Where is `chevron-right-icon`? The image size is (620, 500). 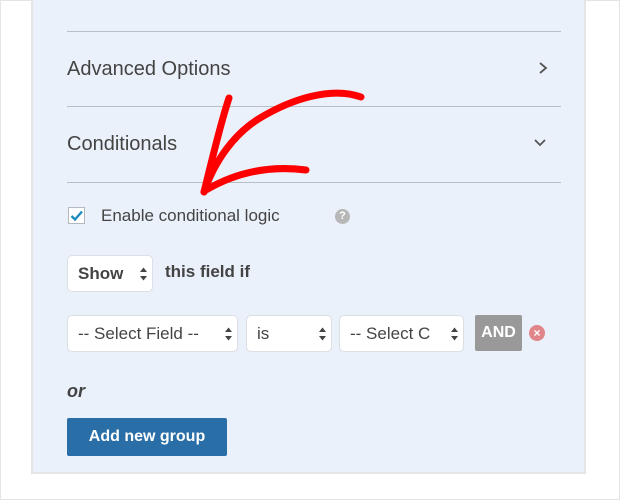
chevron-right-icon is located at coordinates (543, 68).